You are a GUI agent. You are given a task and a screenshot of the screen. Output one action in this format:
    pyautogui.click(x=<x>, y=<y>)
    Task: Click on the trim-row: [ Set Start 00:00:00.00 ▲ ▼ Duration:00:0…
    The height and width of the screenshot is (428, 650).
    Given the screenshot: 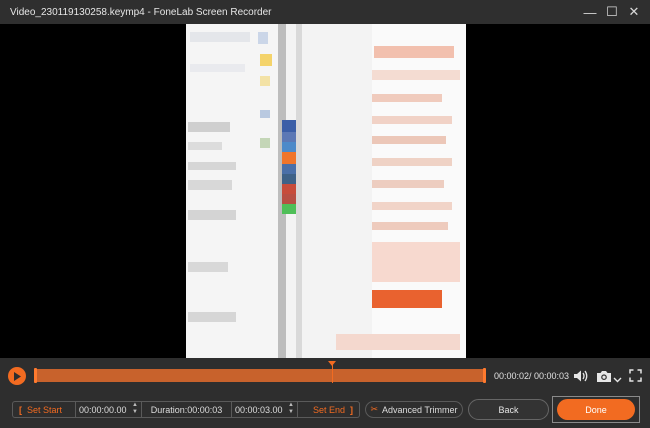 What is the action you would take?
    pyautogui.click(x=325, y=409)
    